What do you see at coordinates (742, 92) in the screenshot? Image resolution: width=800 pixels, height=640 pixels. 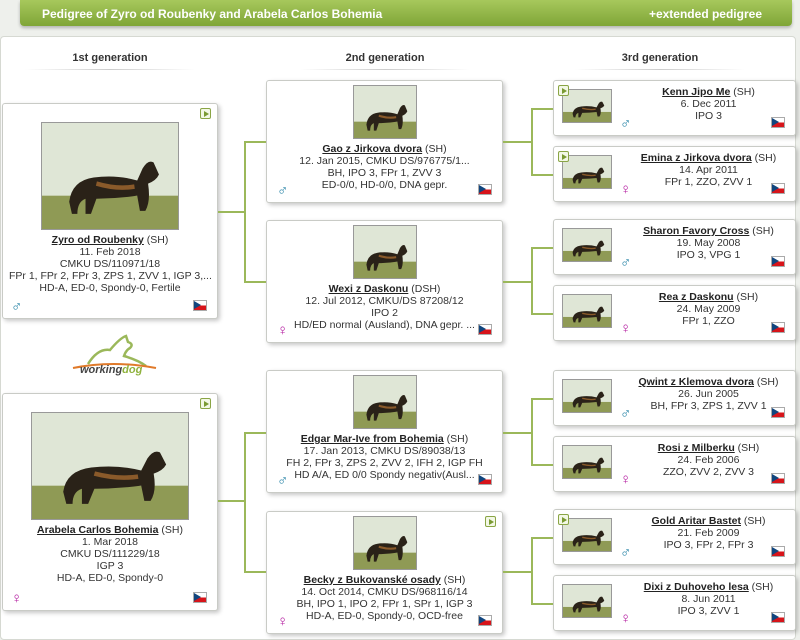 I see `gen3-dog-1-breed: (SH)` at bounding box center [742, 92].